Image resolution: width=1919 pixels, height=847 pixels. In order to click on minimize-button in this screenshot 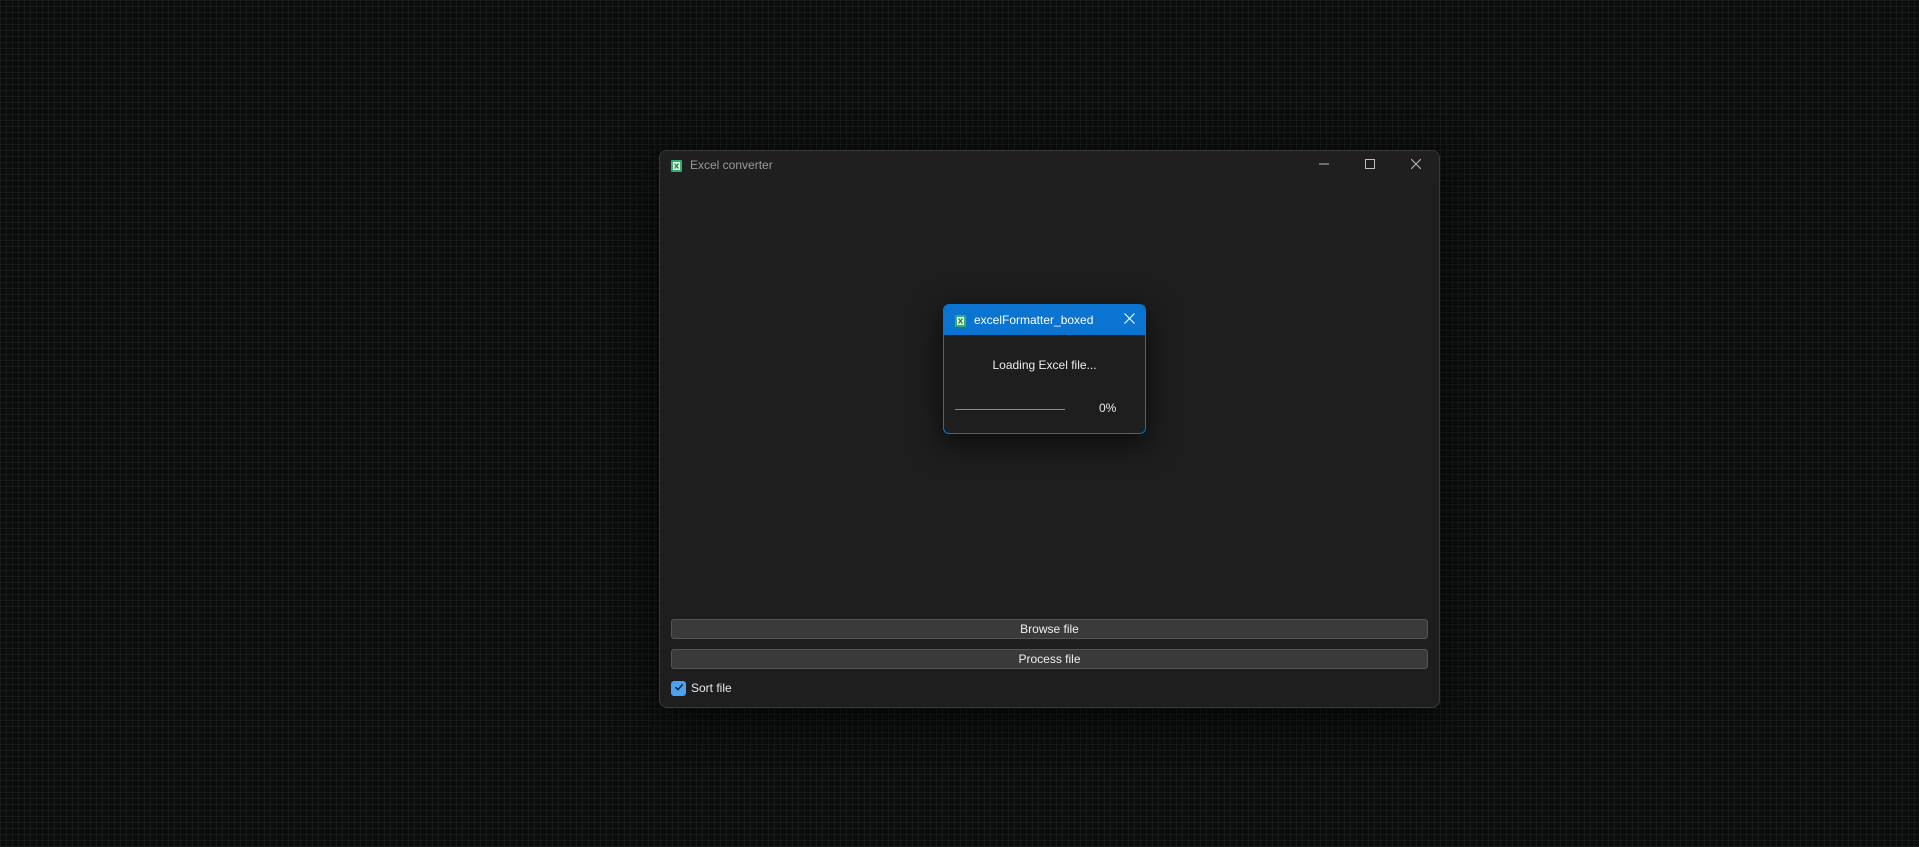, I will do `click(1324, 165)`.